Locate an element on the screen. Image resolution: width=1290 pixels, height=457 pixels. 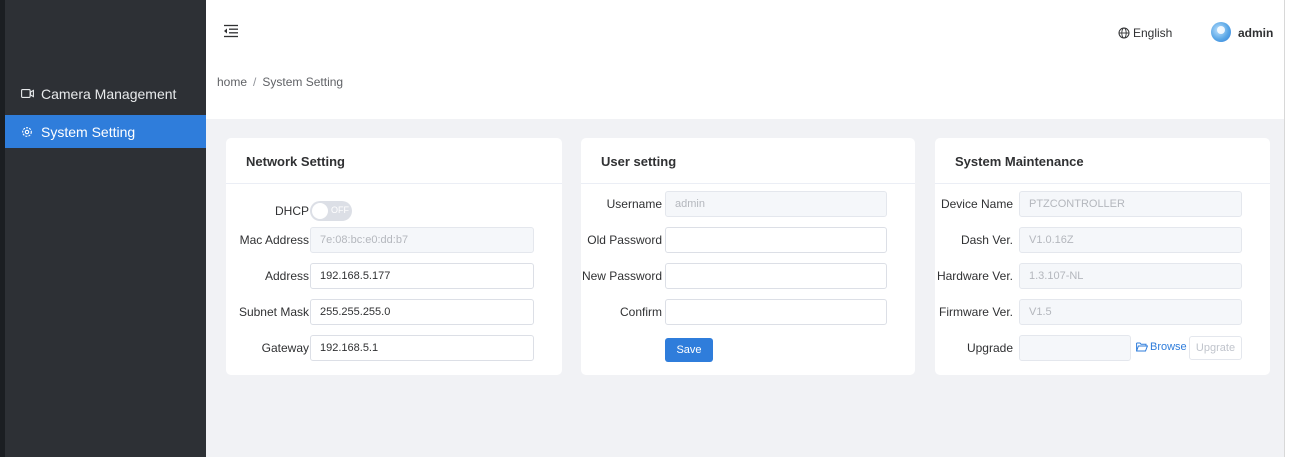
dash-version-row: Dash Ver. is located at coordinates (1102, 240).